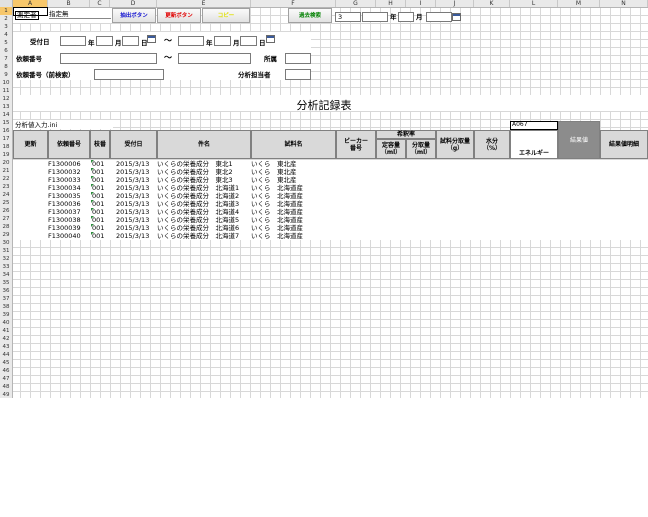  What do you see at coordinates (6, 355) in the screenshot?
I see `row-header-44: 44` at bounding box center [6, 355].